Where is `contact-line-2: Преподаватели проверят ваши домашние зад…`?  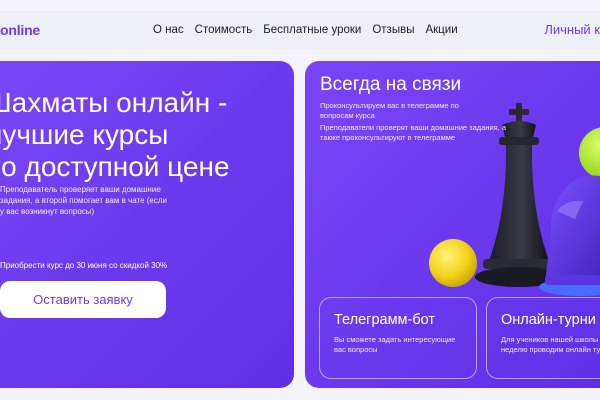
contact-line-2: Преподаватели проверят ваши домашние зад… is located at coordinates (413, 132).